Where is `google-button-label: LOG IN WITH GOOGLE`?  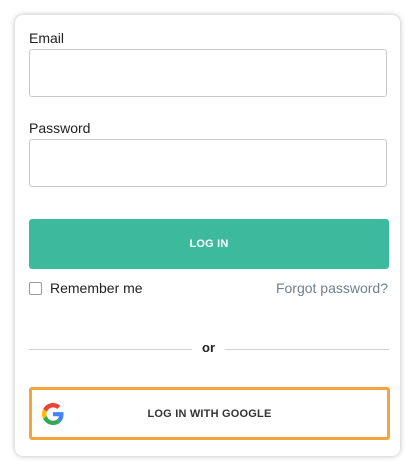
google-button-label: LOG IN WITH GOOGLE is located at coordinates (209, 414).